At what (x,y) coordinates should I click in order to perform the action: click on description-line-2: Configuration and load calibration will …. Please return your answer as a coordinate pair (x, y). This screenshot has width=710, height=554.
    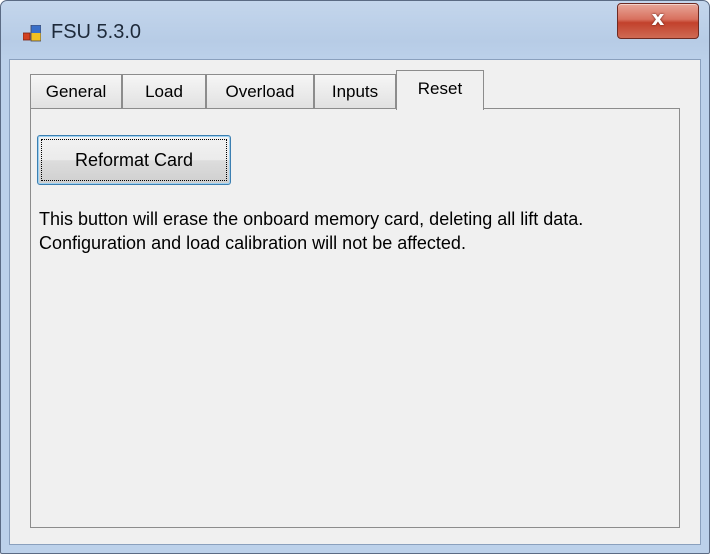
    Looking at the image, I should click on (252, 243).